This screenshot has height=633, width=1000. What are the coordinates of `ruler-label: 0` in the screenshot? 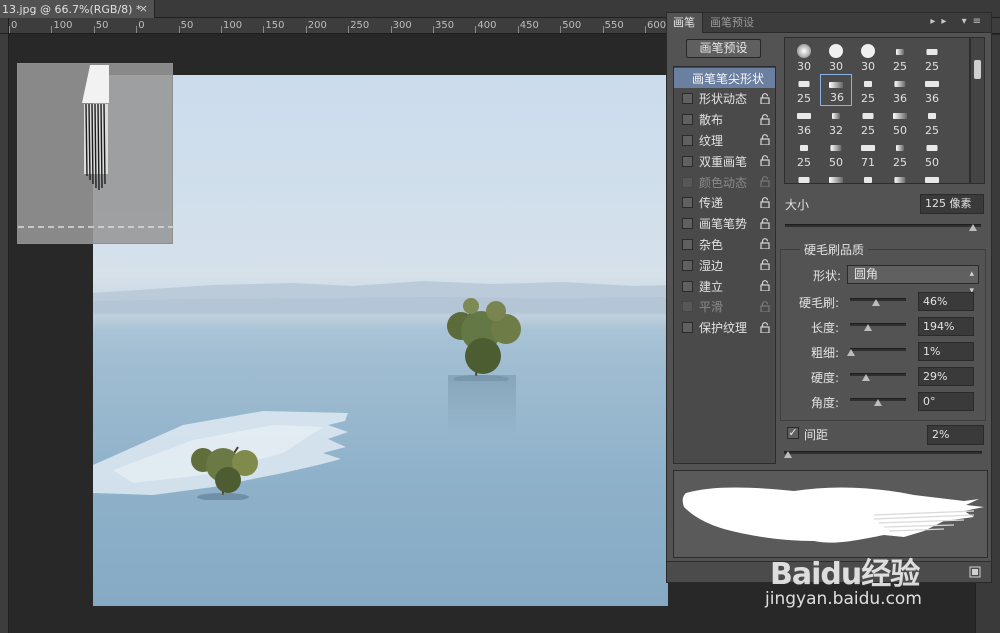 It's located at (14, 25).